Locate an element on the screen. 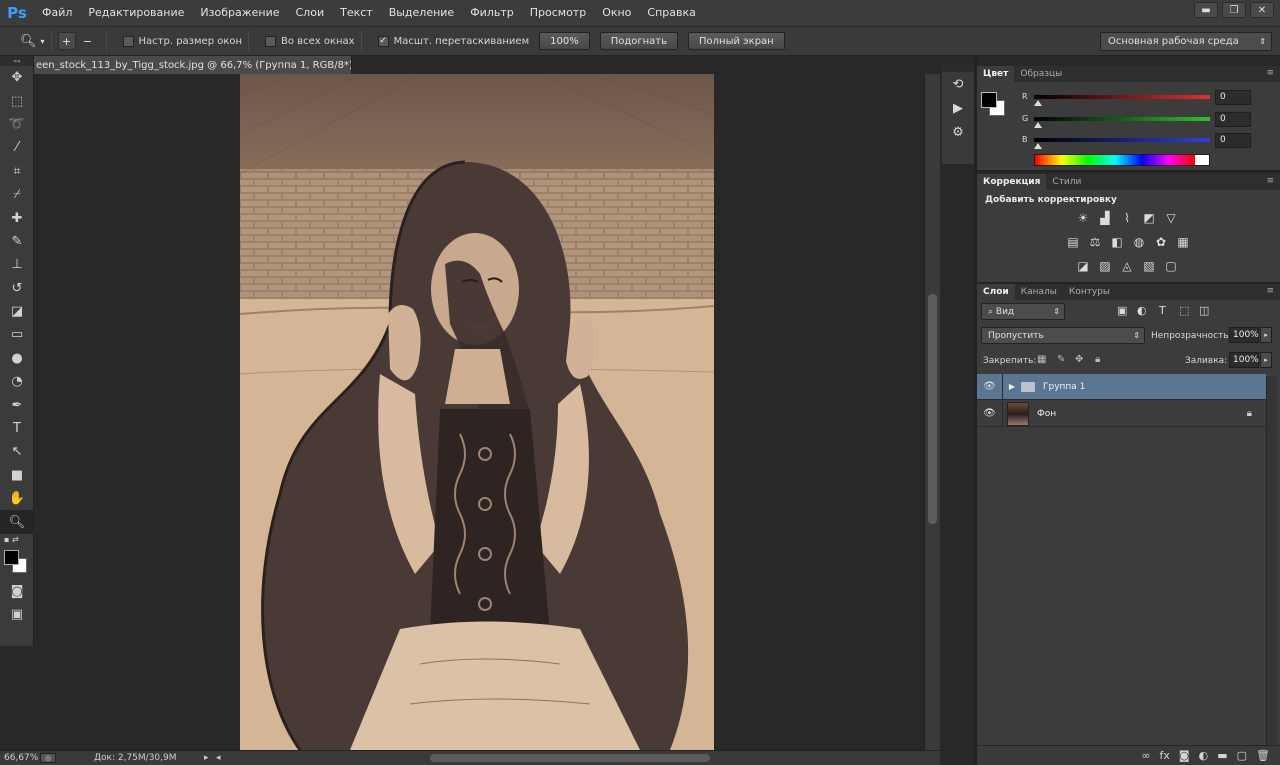 This screenshot has width=1280, height=765. fit-screen-button: Подогнать is located at coordinates (639, 41).